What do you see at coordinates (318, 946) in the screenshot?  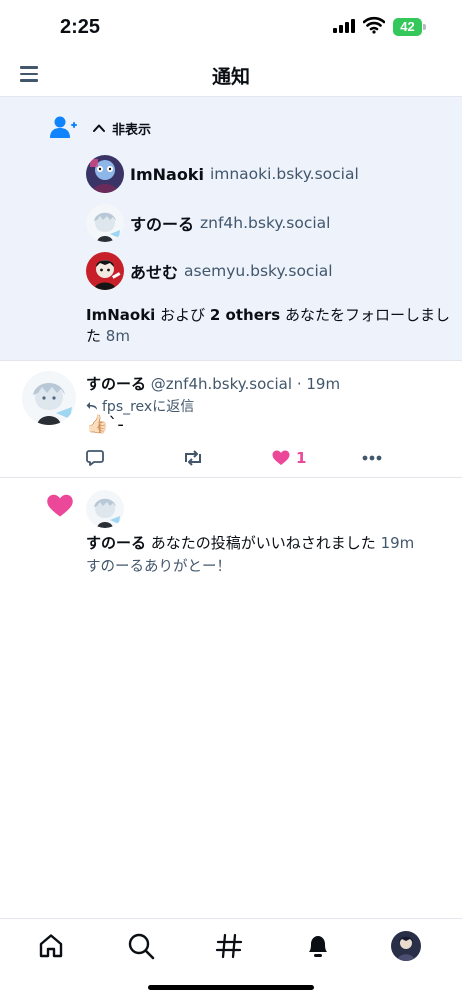 I see `bell-icon` at bounding box center [318, 946].